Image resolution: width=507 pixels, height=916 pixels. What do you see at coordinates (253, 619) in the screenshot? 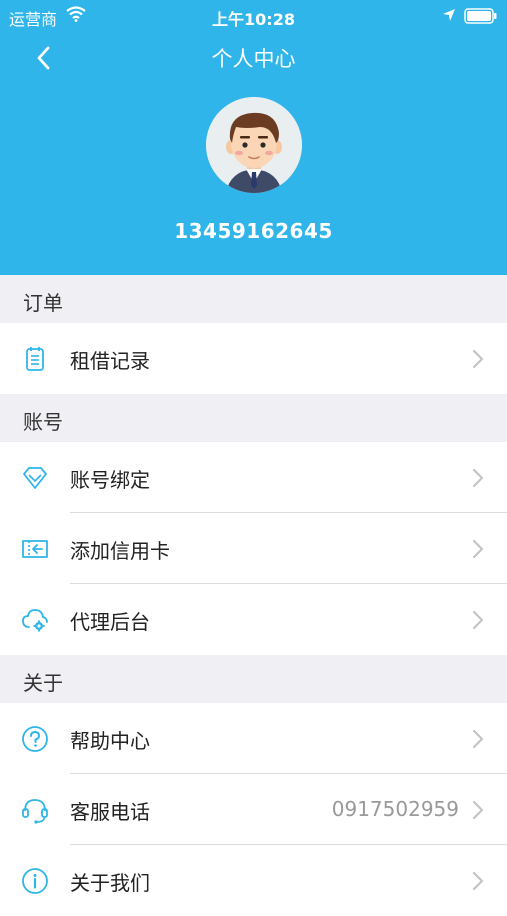
I see `menu-item-agent-backend: 代理后台` at bounding box center [253, 619].